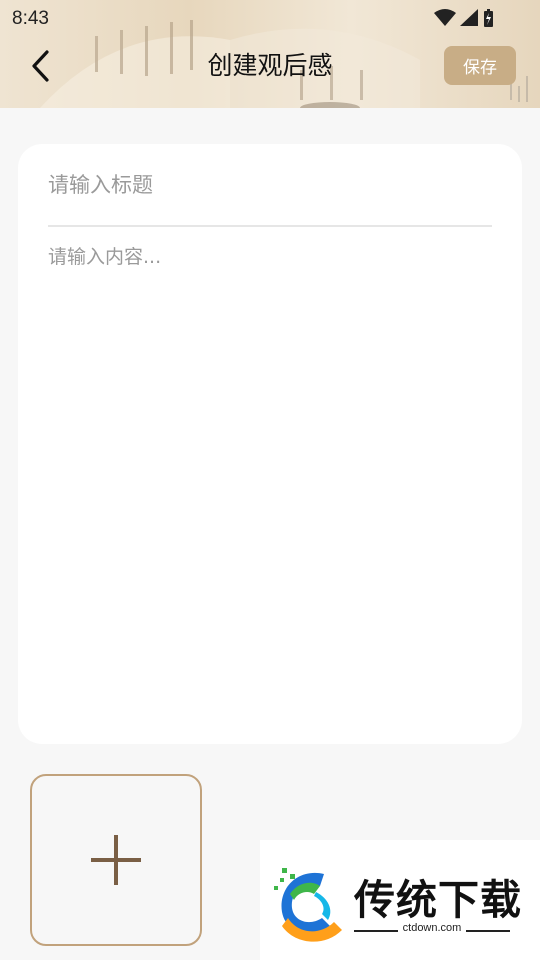 The height and width of the screenshot is (960, 540). I want to click on watermark-logo, so click(308, 905).